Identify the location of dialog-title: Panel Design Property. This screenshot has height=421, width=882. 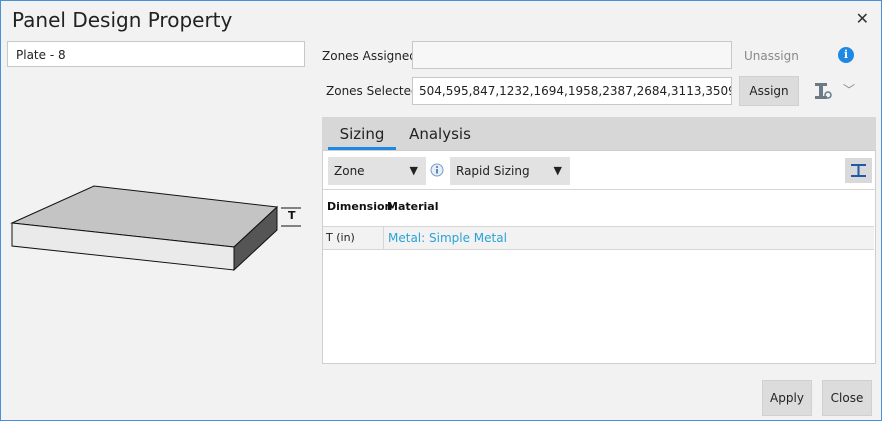
(122, 20).